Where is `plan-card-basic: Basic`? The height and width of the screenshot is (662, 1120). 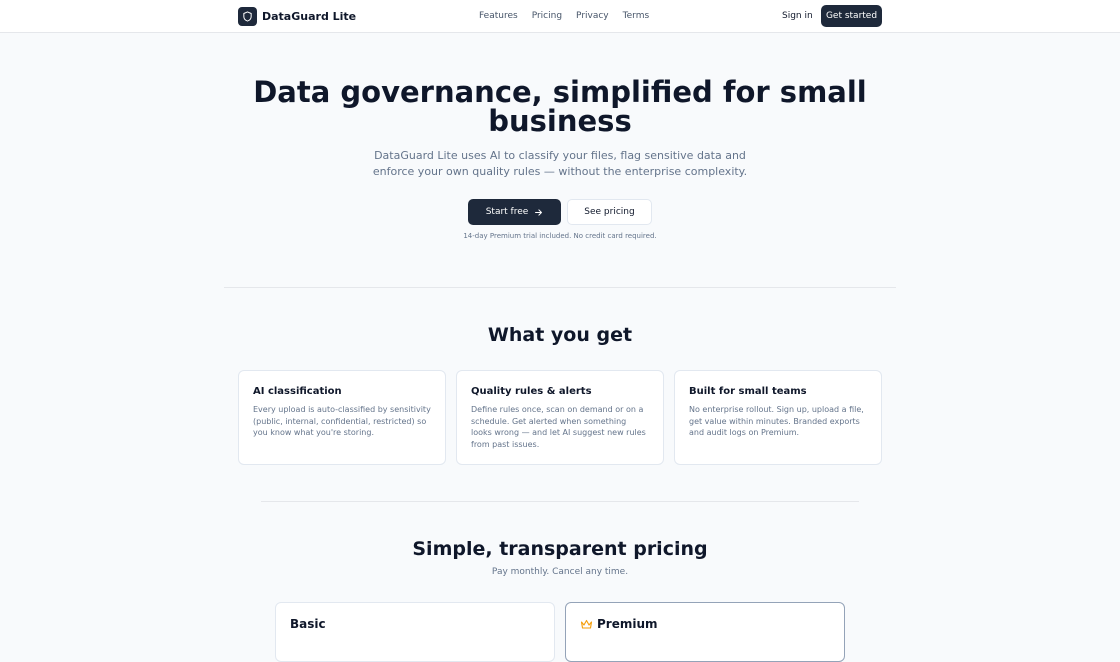 plan-card-basic: Basic is located at coordinates (415, 632).